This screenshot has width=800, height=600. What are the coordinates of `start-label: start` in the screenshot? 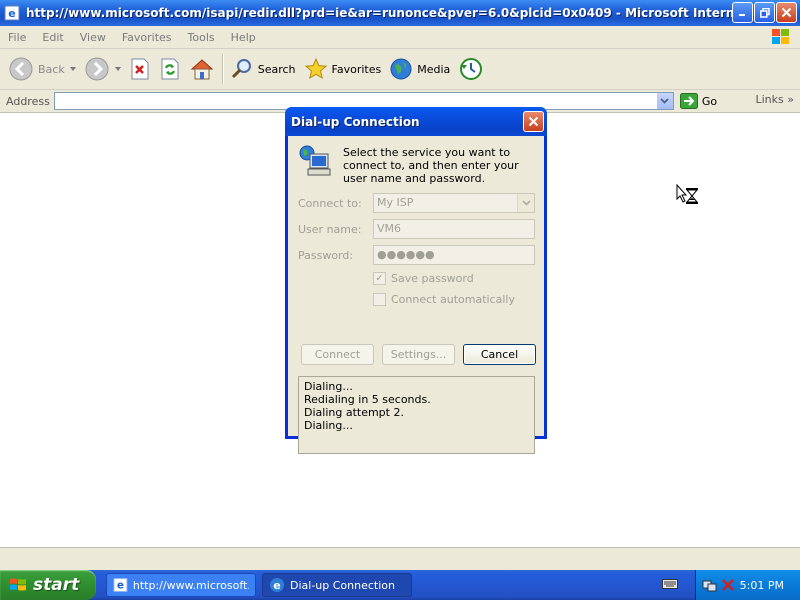 It's located at (56, 585).